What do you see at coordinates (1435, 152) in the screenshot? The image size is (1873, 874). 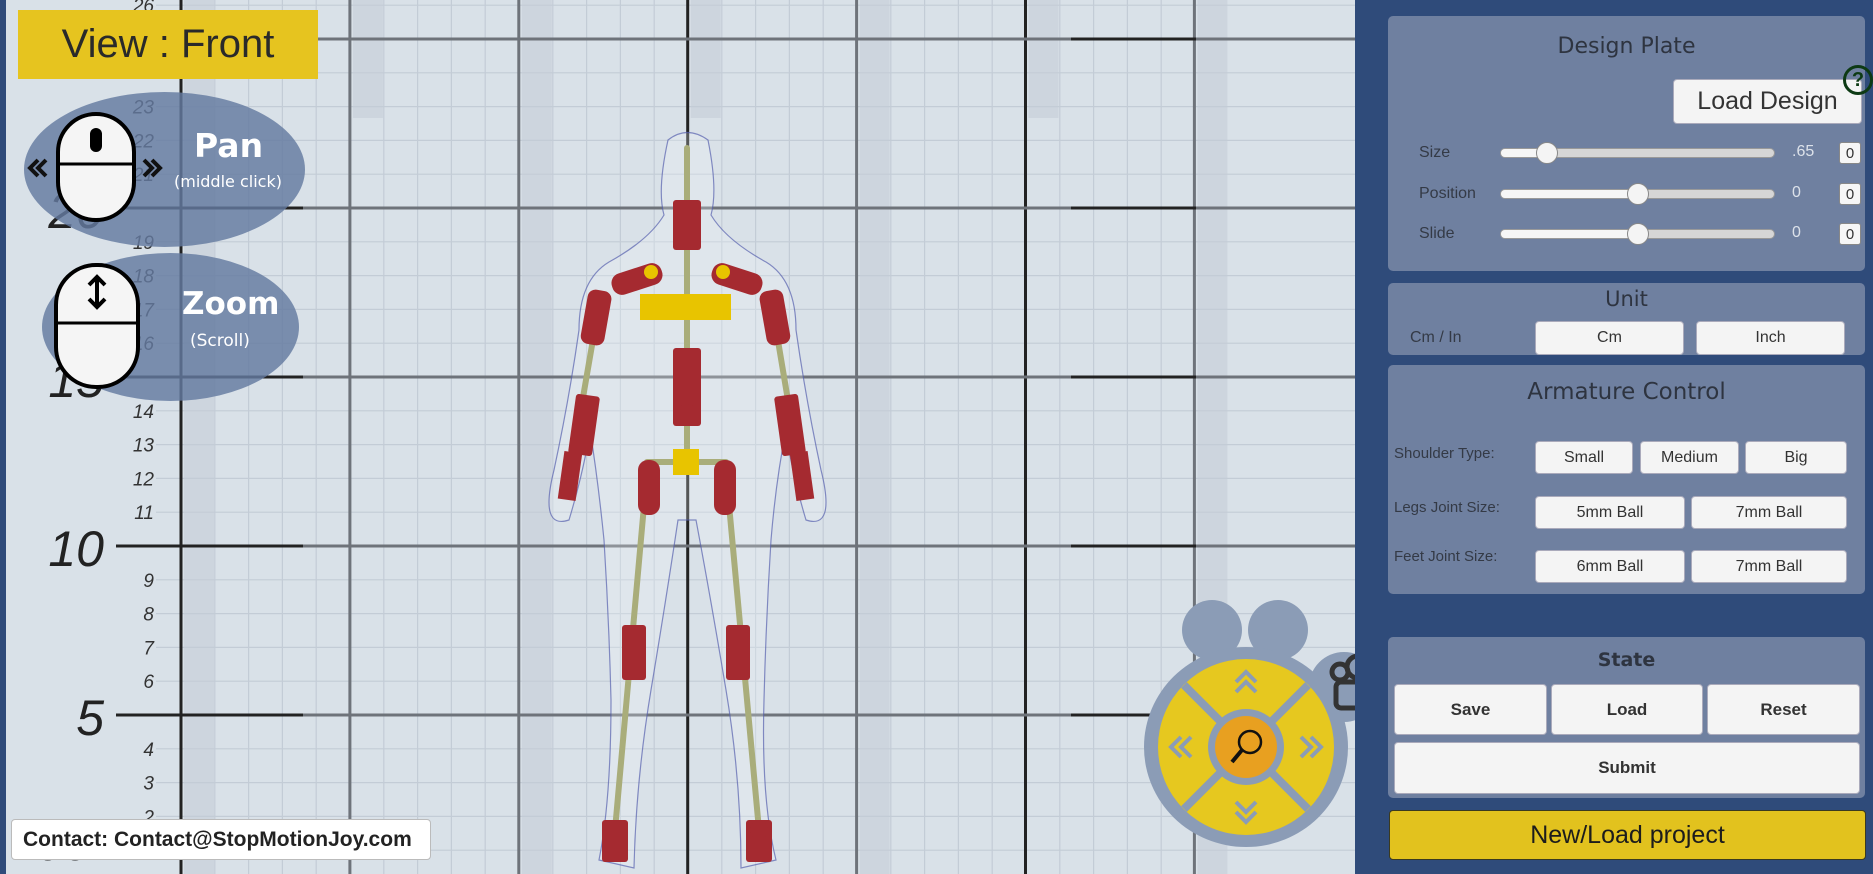 I see `slider-label: Size` at bounding box center [1435, 152].